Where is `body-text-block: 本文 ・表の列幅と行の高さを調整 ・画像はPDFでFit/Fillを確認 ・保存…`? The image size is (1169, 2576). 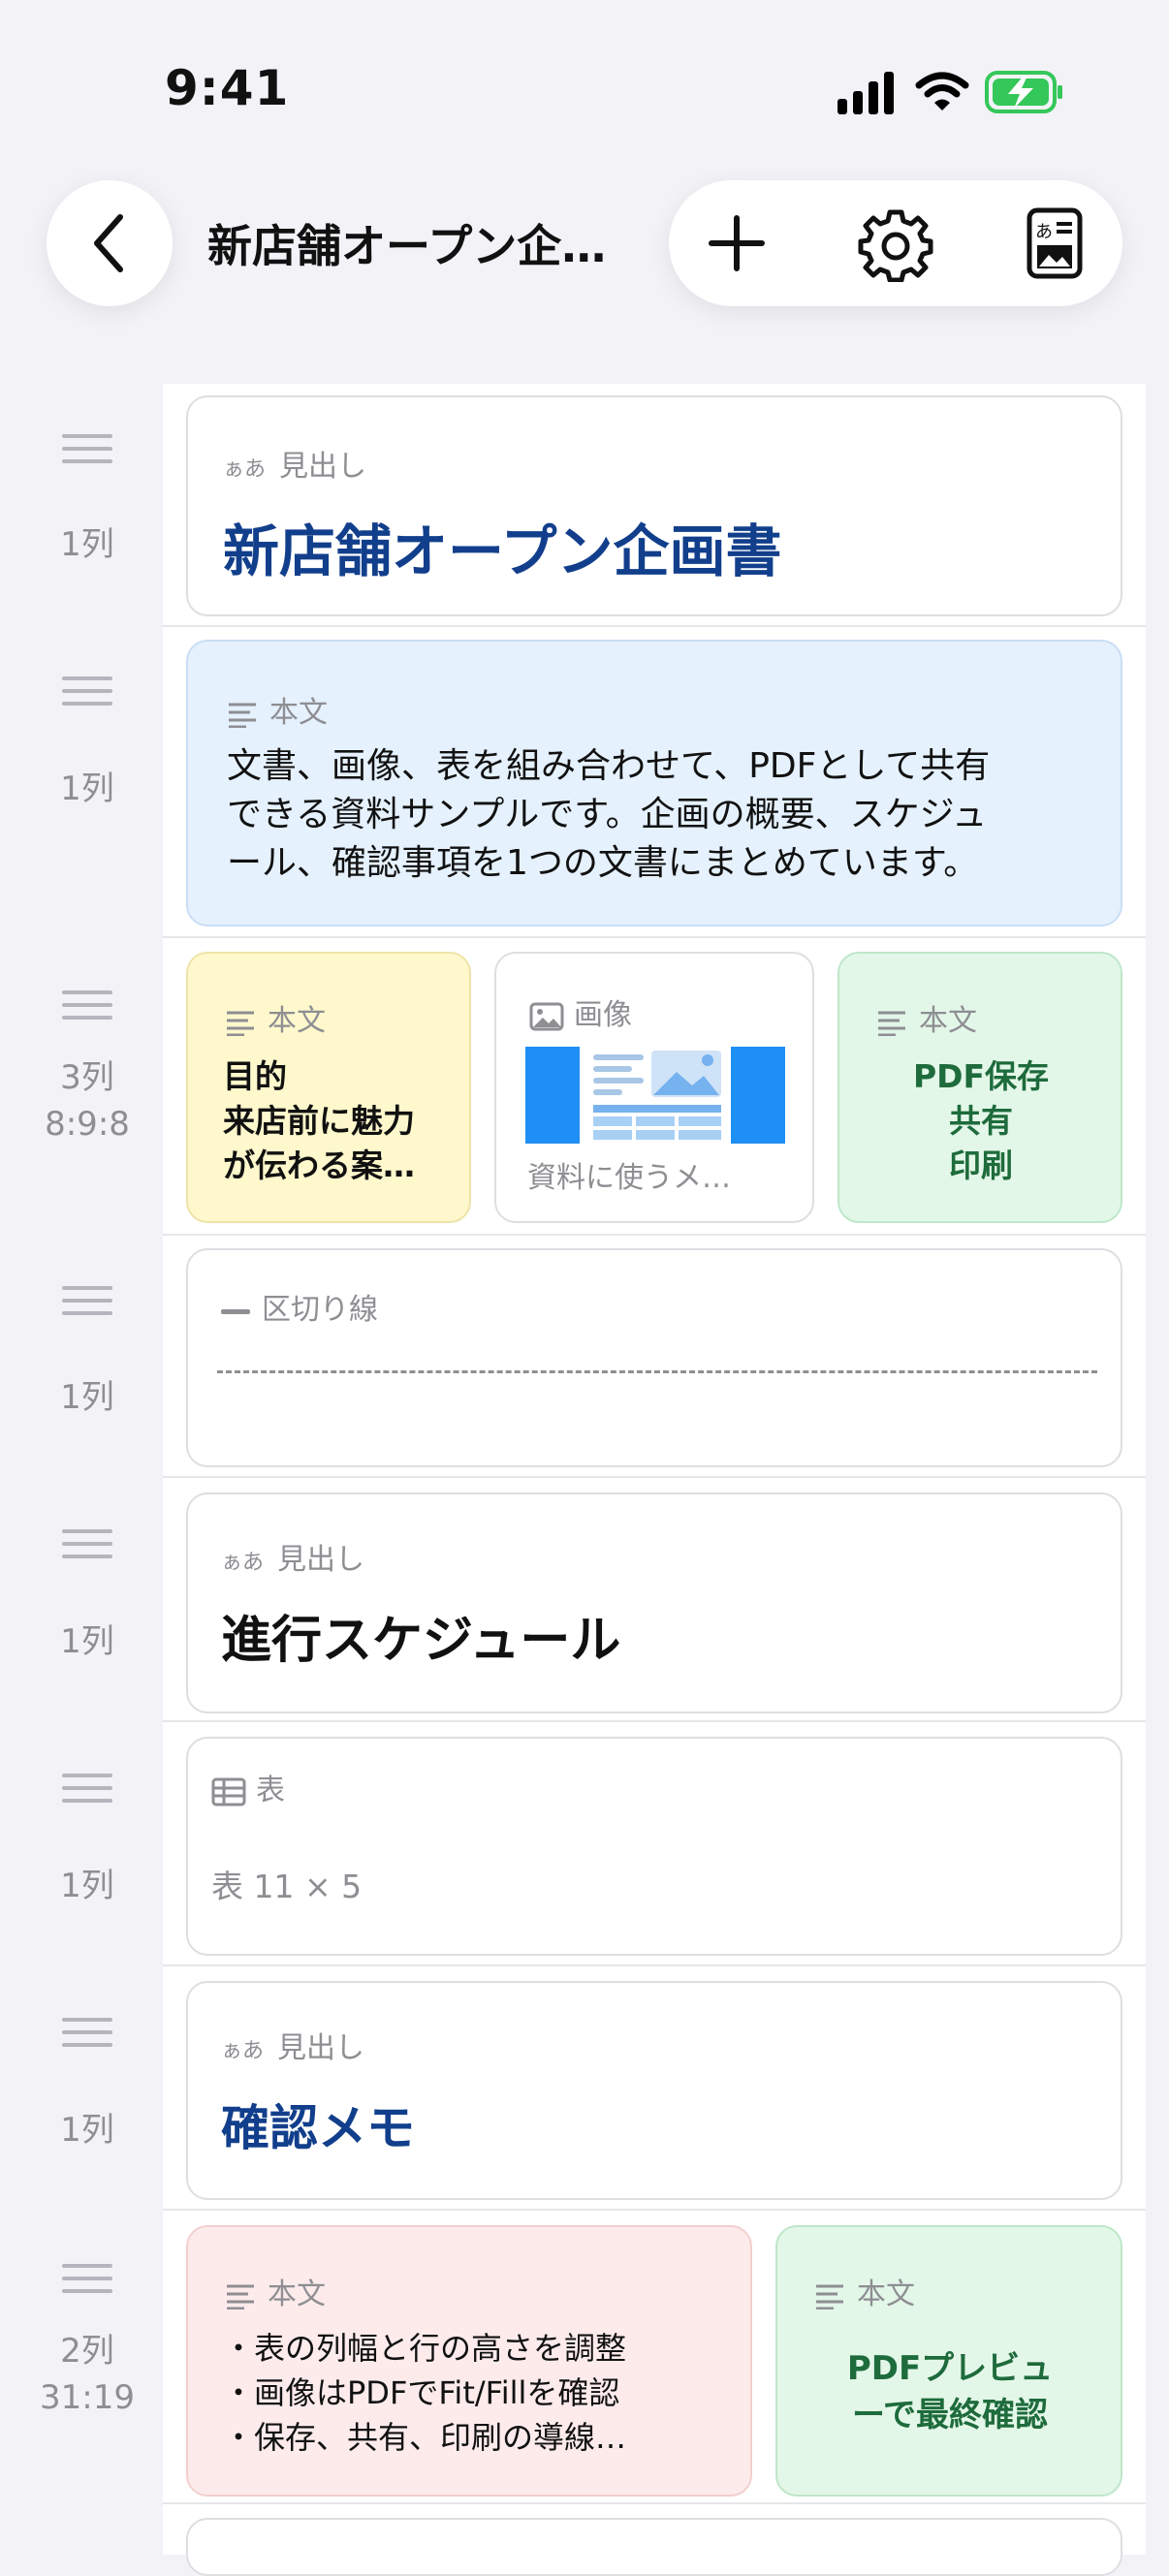 body-text-block: 本文 ・表の列幅と行の高さを調整 ・画像はPDFでFit/Fillを確認 ・保存… is located at coordinates (469, 2361).